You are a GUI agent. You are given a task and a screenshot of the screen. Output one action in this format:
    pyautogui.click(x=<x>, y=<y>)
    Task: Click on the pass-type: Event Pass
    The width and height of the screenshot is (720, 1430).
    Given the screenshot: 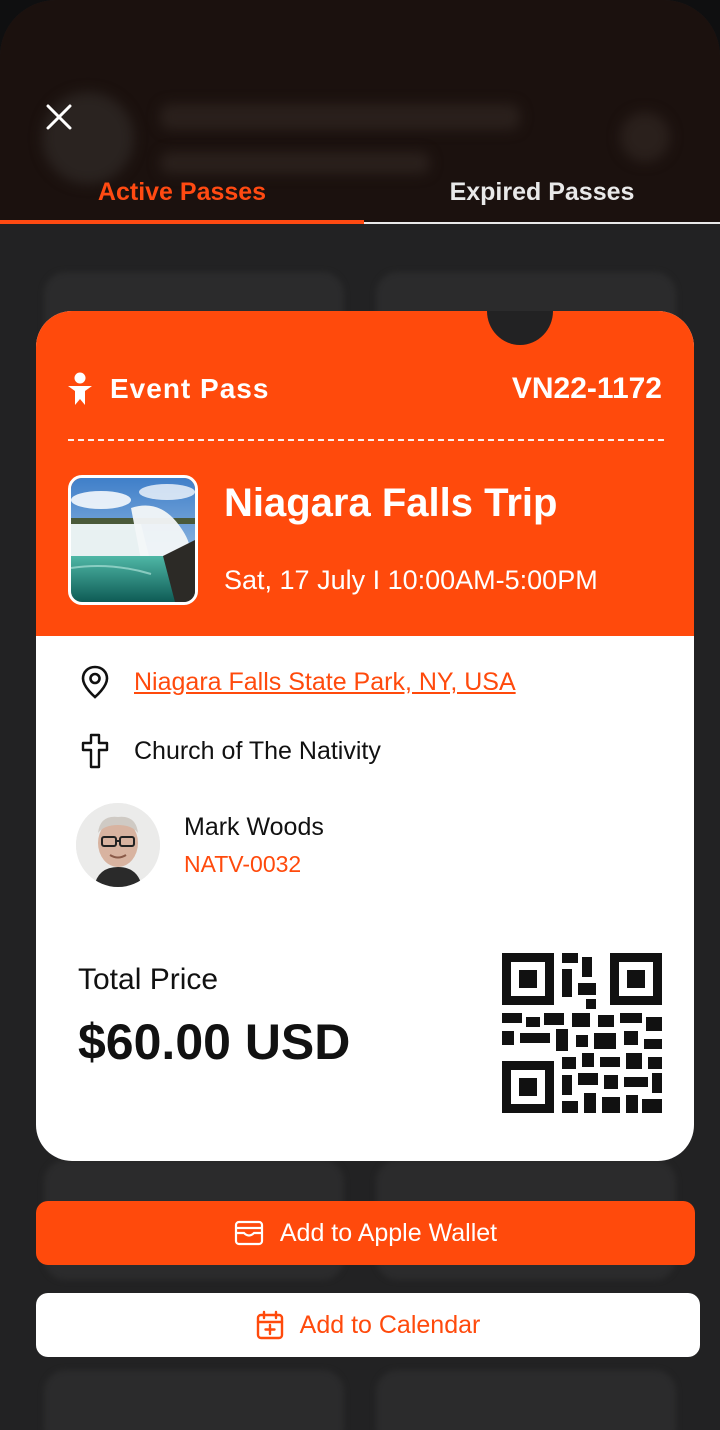 What is the action you would take?
    pyautogui.click(x=167, y=389)
    